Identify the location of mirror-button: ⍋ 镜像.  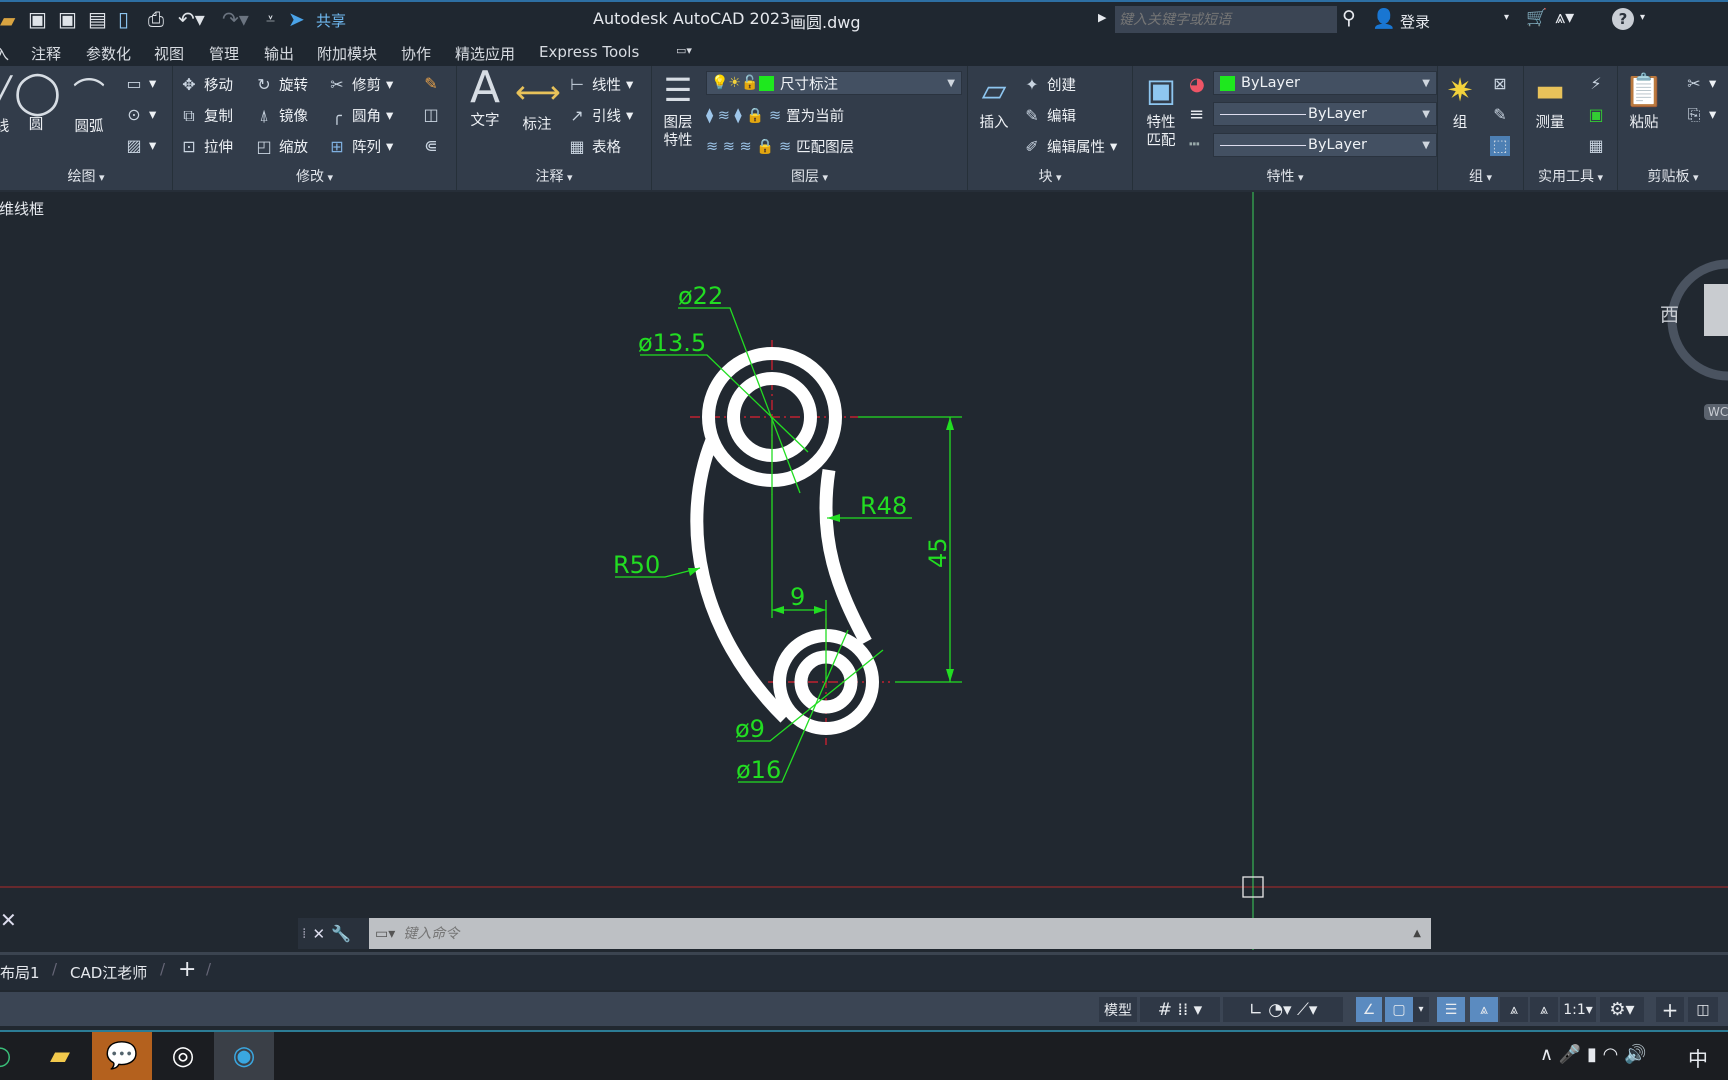
(281, 115).